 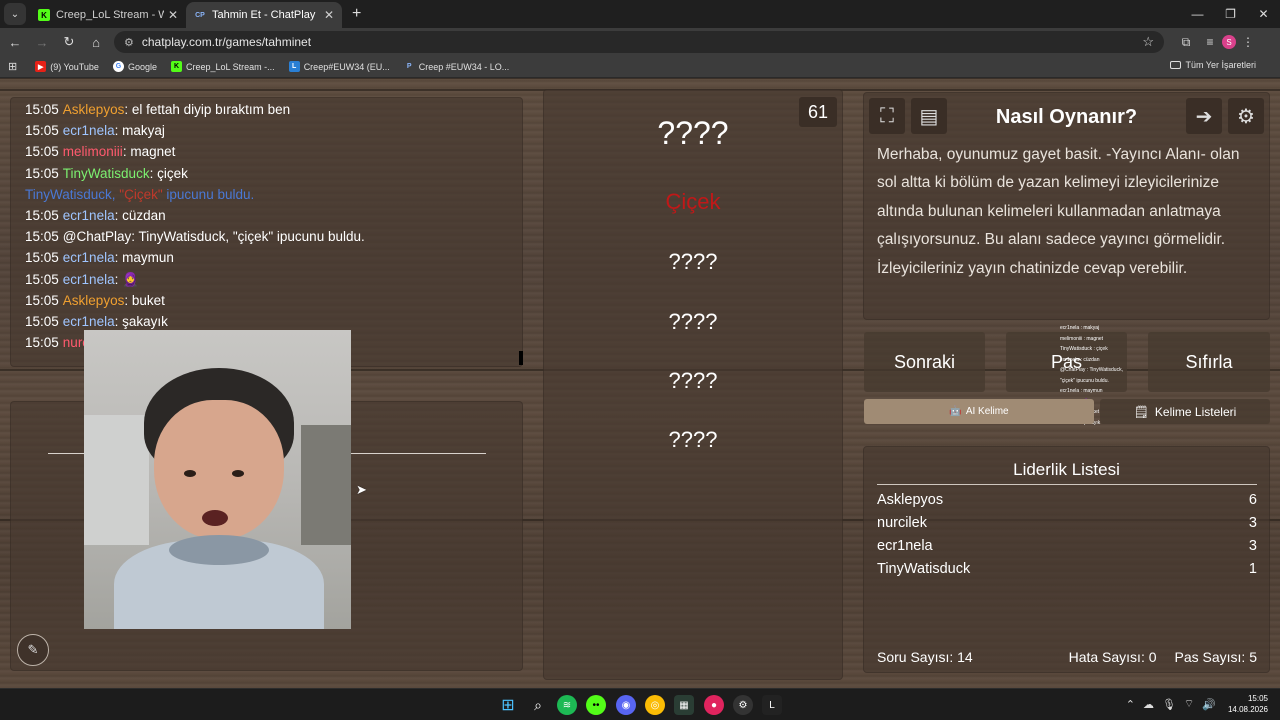 I want to click on spotify-icon: ≋, so click(x=567, y=705).